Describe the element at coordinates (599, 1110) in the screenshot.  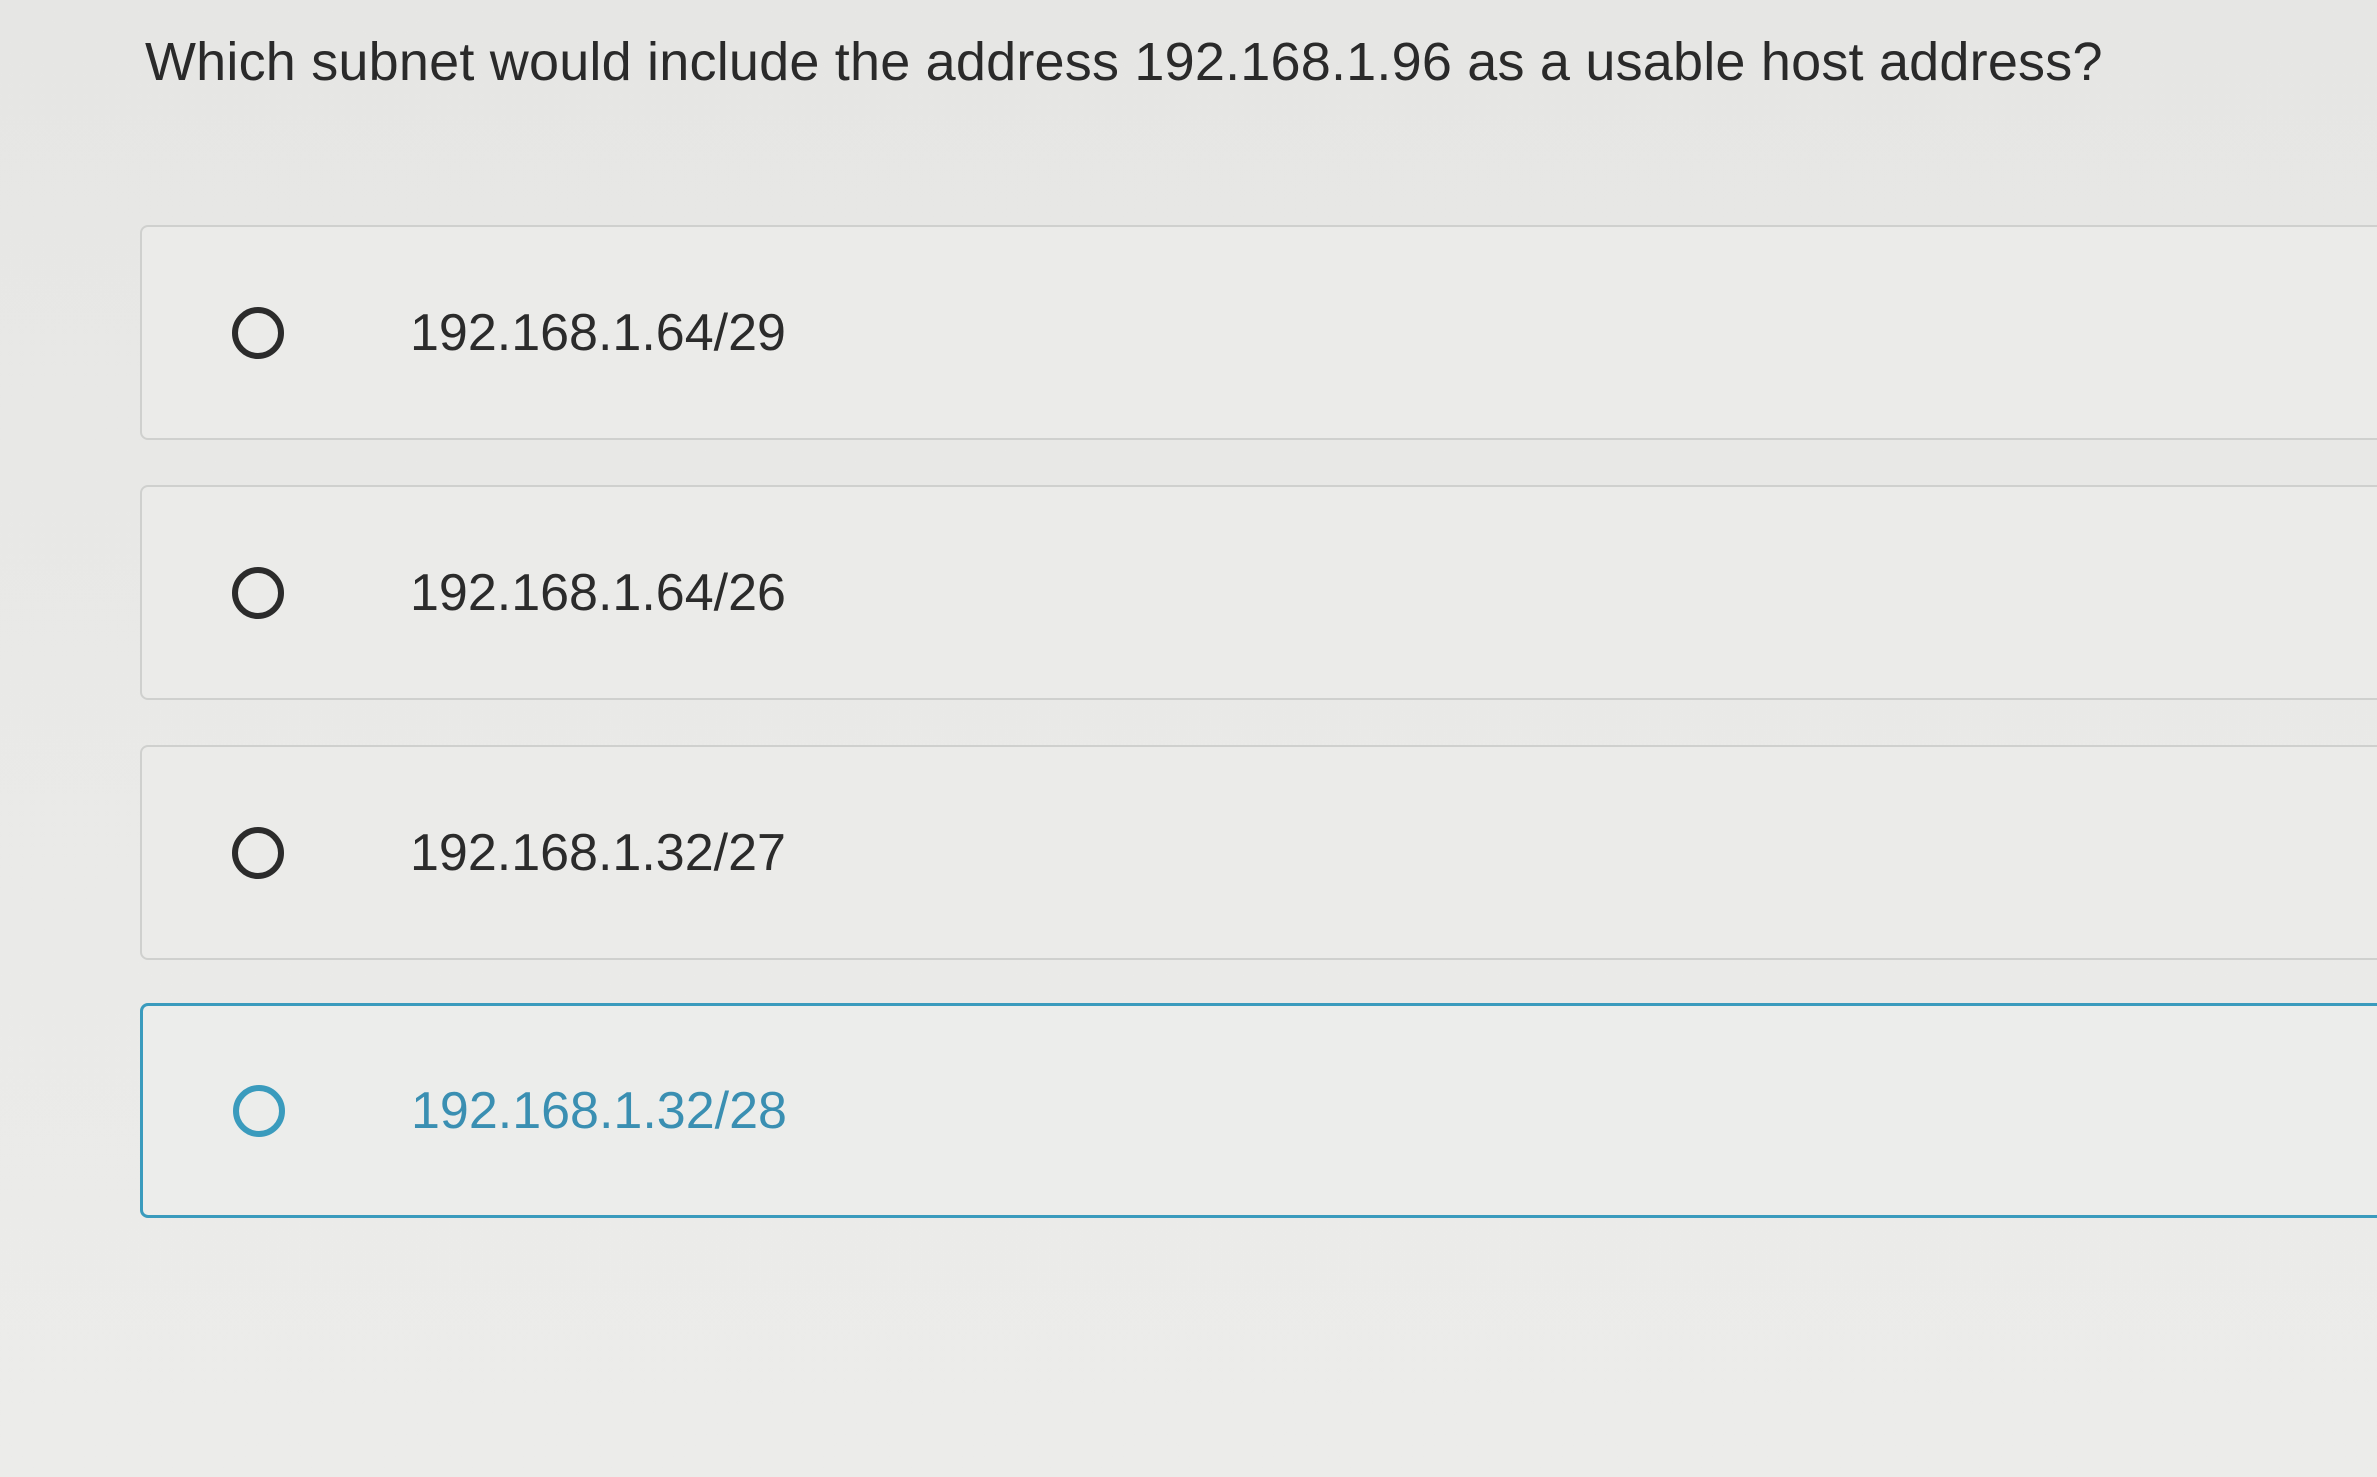
I see `answer-option-label: 192.168.1.32/28` at that location.